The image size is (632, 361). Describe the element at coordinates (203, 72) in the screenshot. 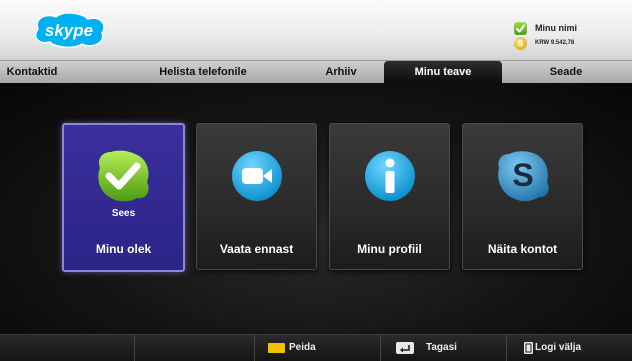

I see `tab-call-phones: Helista telefonile` at that location.